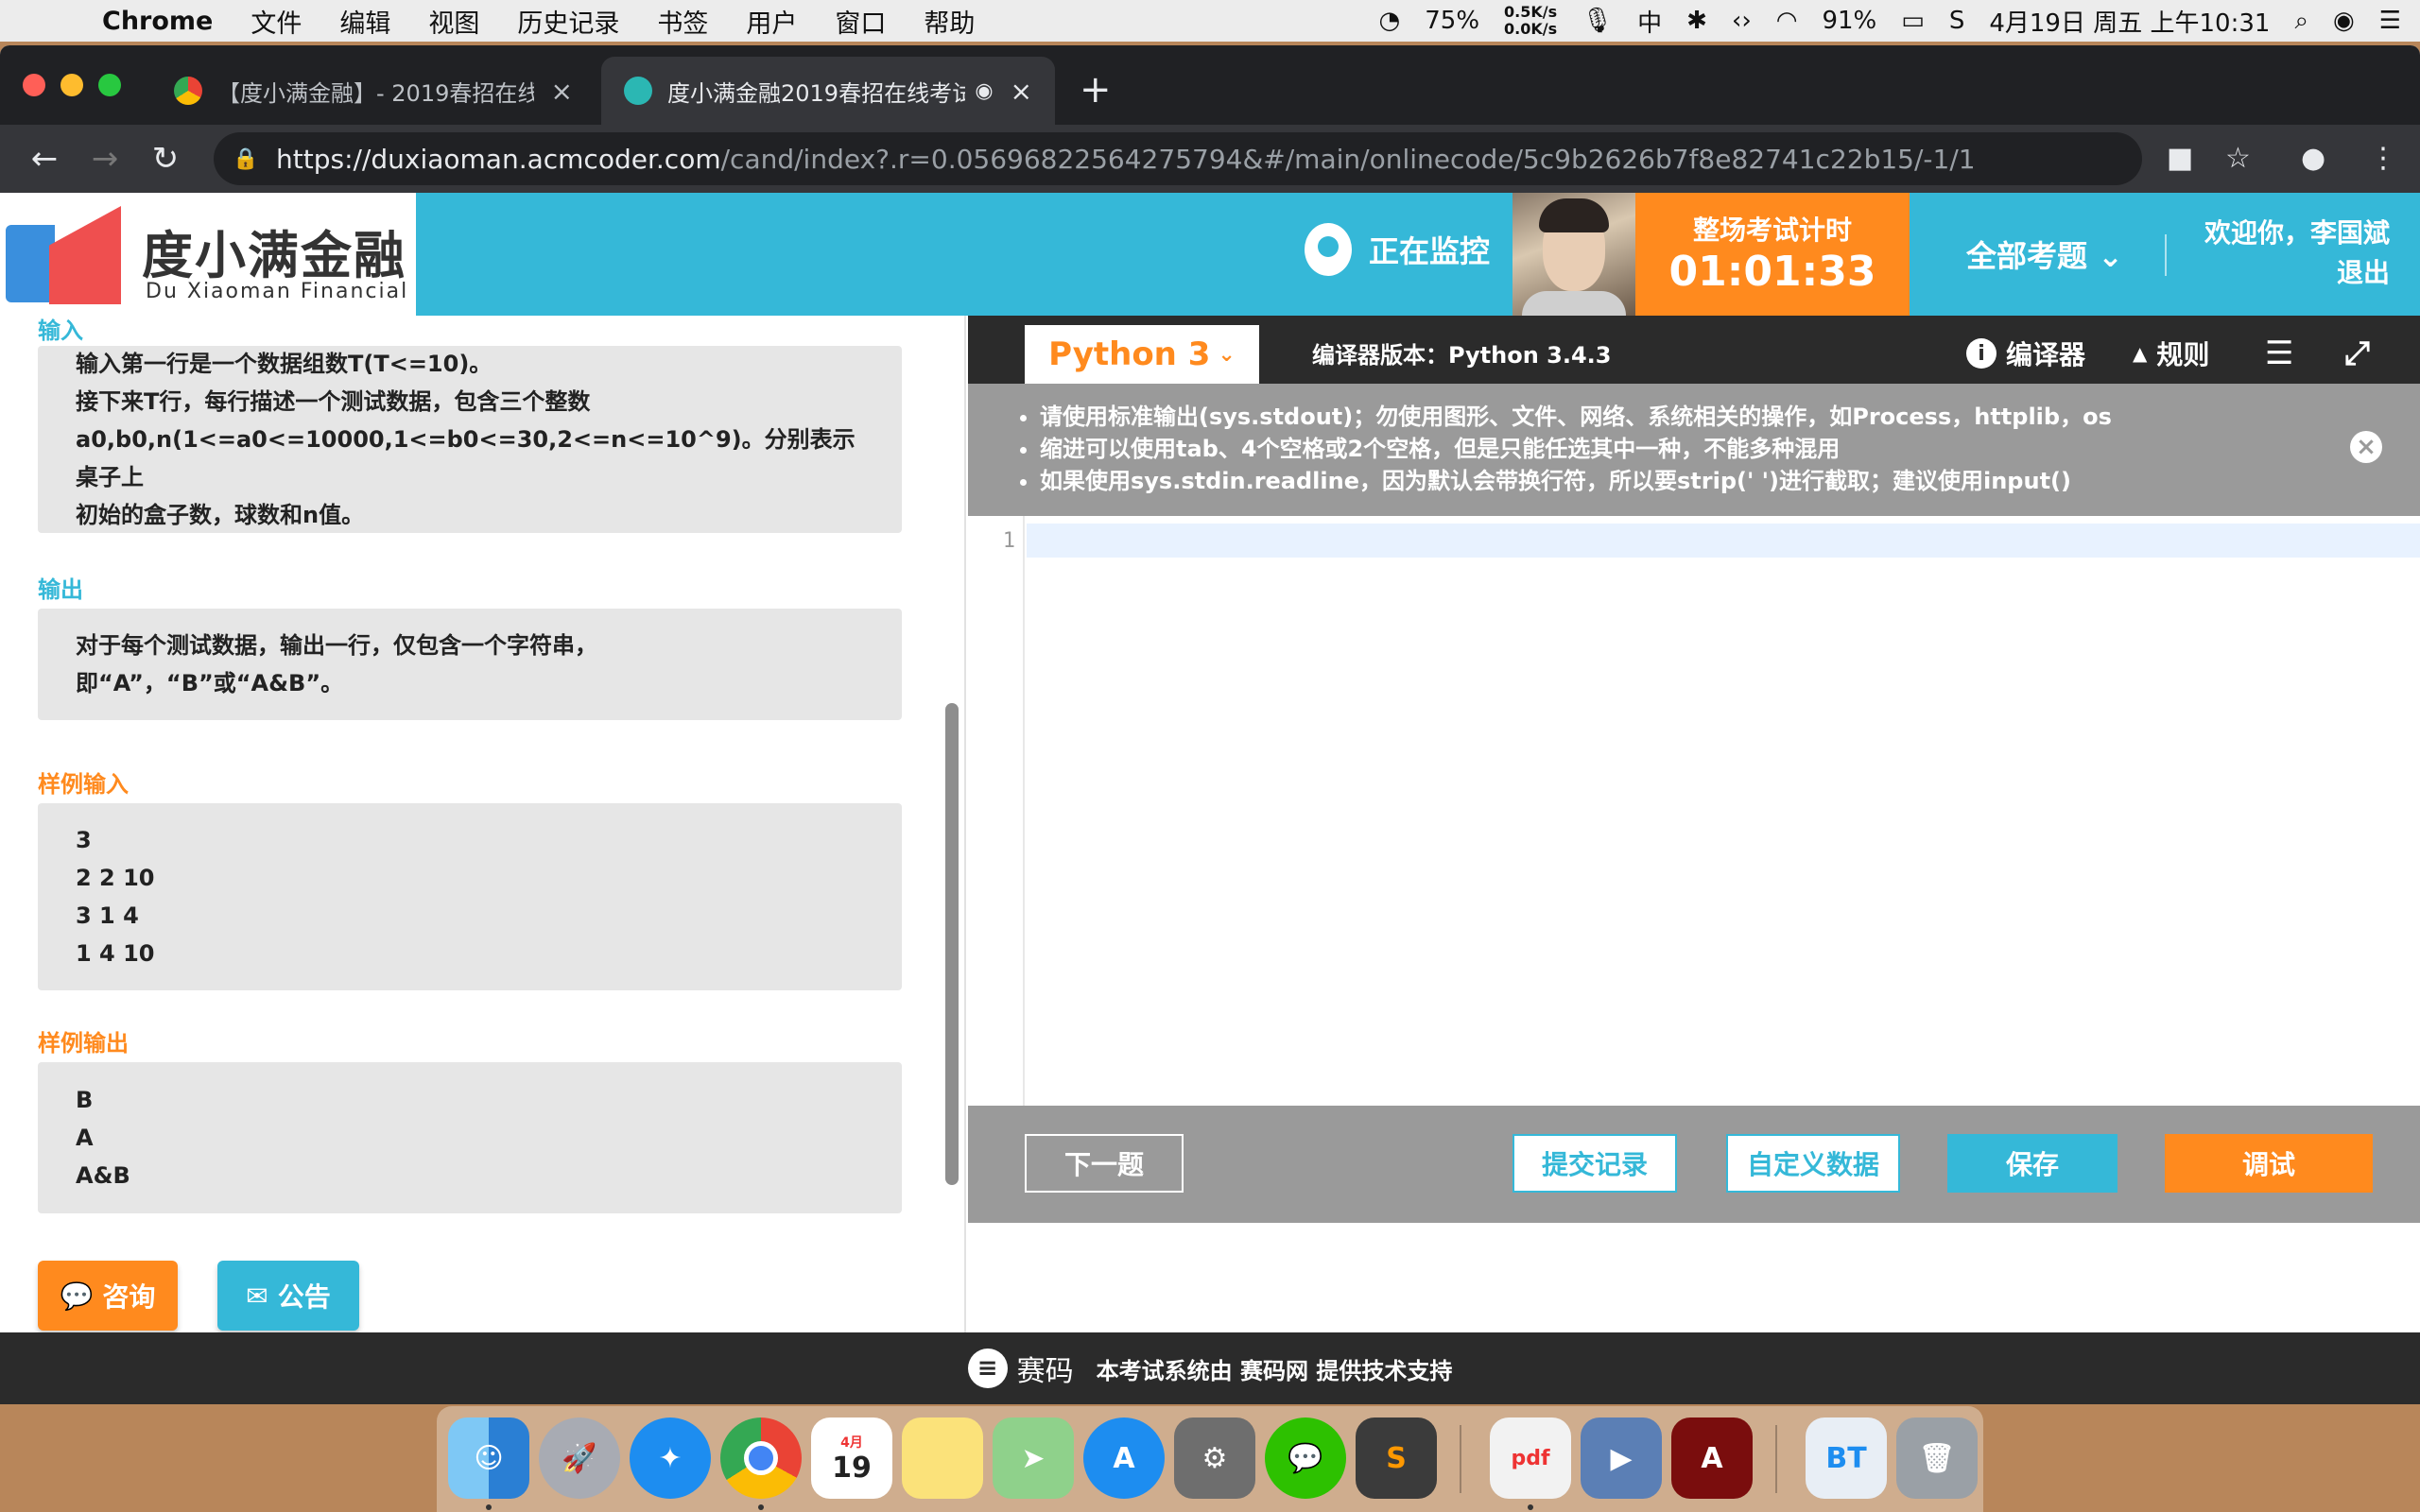  What do you see at coordinates (2313, 158) in the screenshot?
I see `profile-avatar-icon: ●` at bounding box center [2313, 158].